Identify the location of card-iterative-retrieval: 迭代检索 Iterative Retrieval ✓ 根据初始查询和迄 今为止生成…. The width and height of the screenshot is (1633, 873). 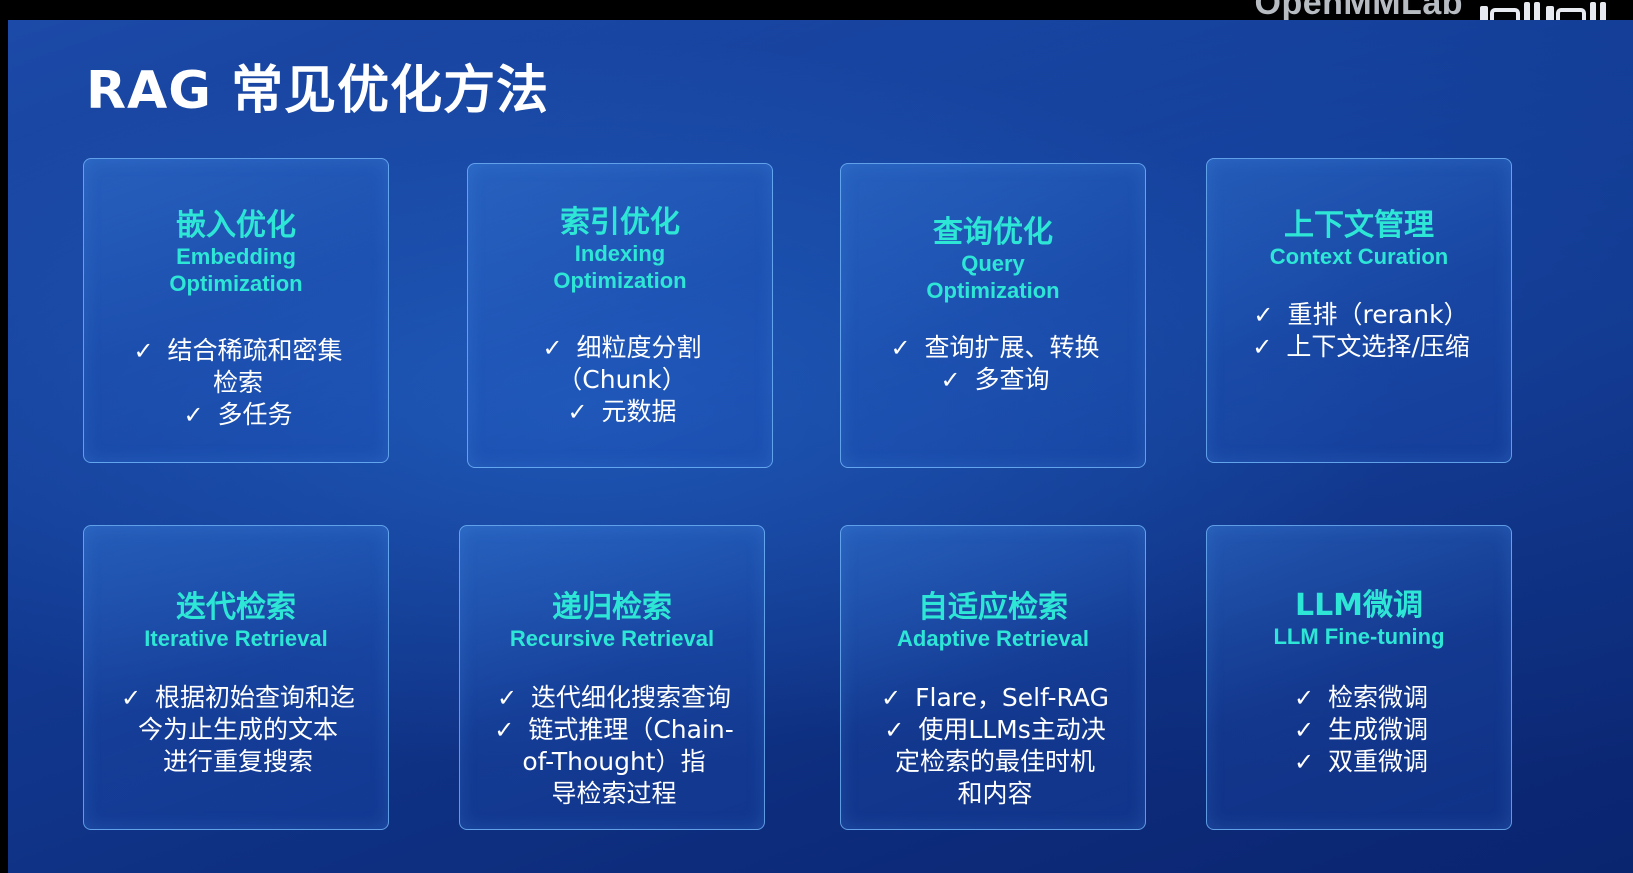
(236, 677).